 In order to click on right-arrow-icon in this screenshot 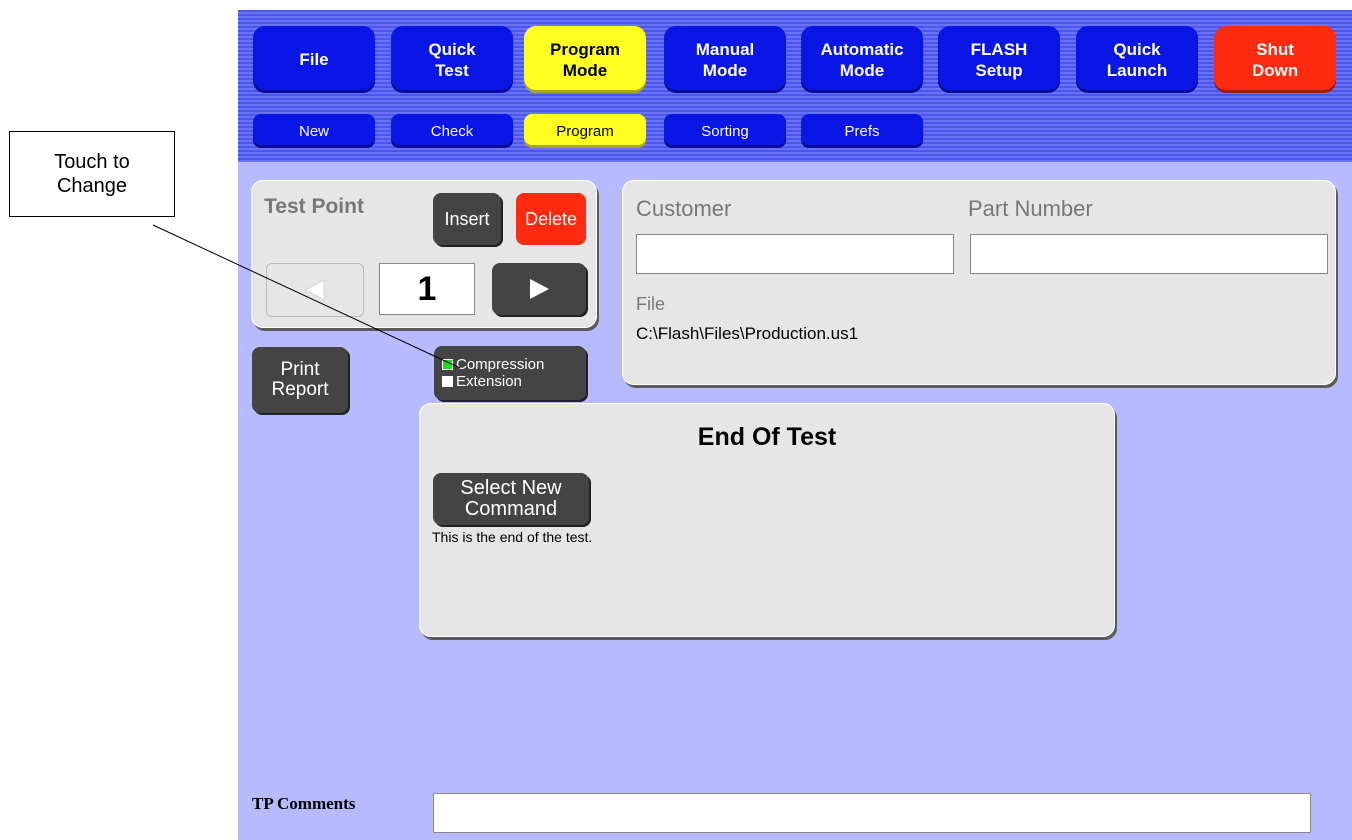, I will do `click(539, 289)`.